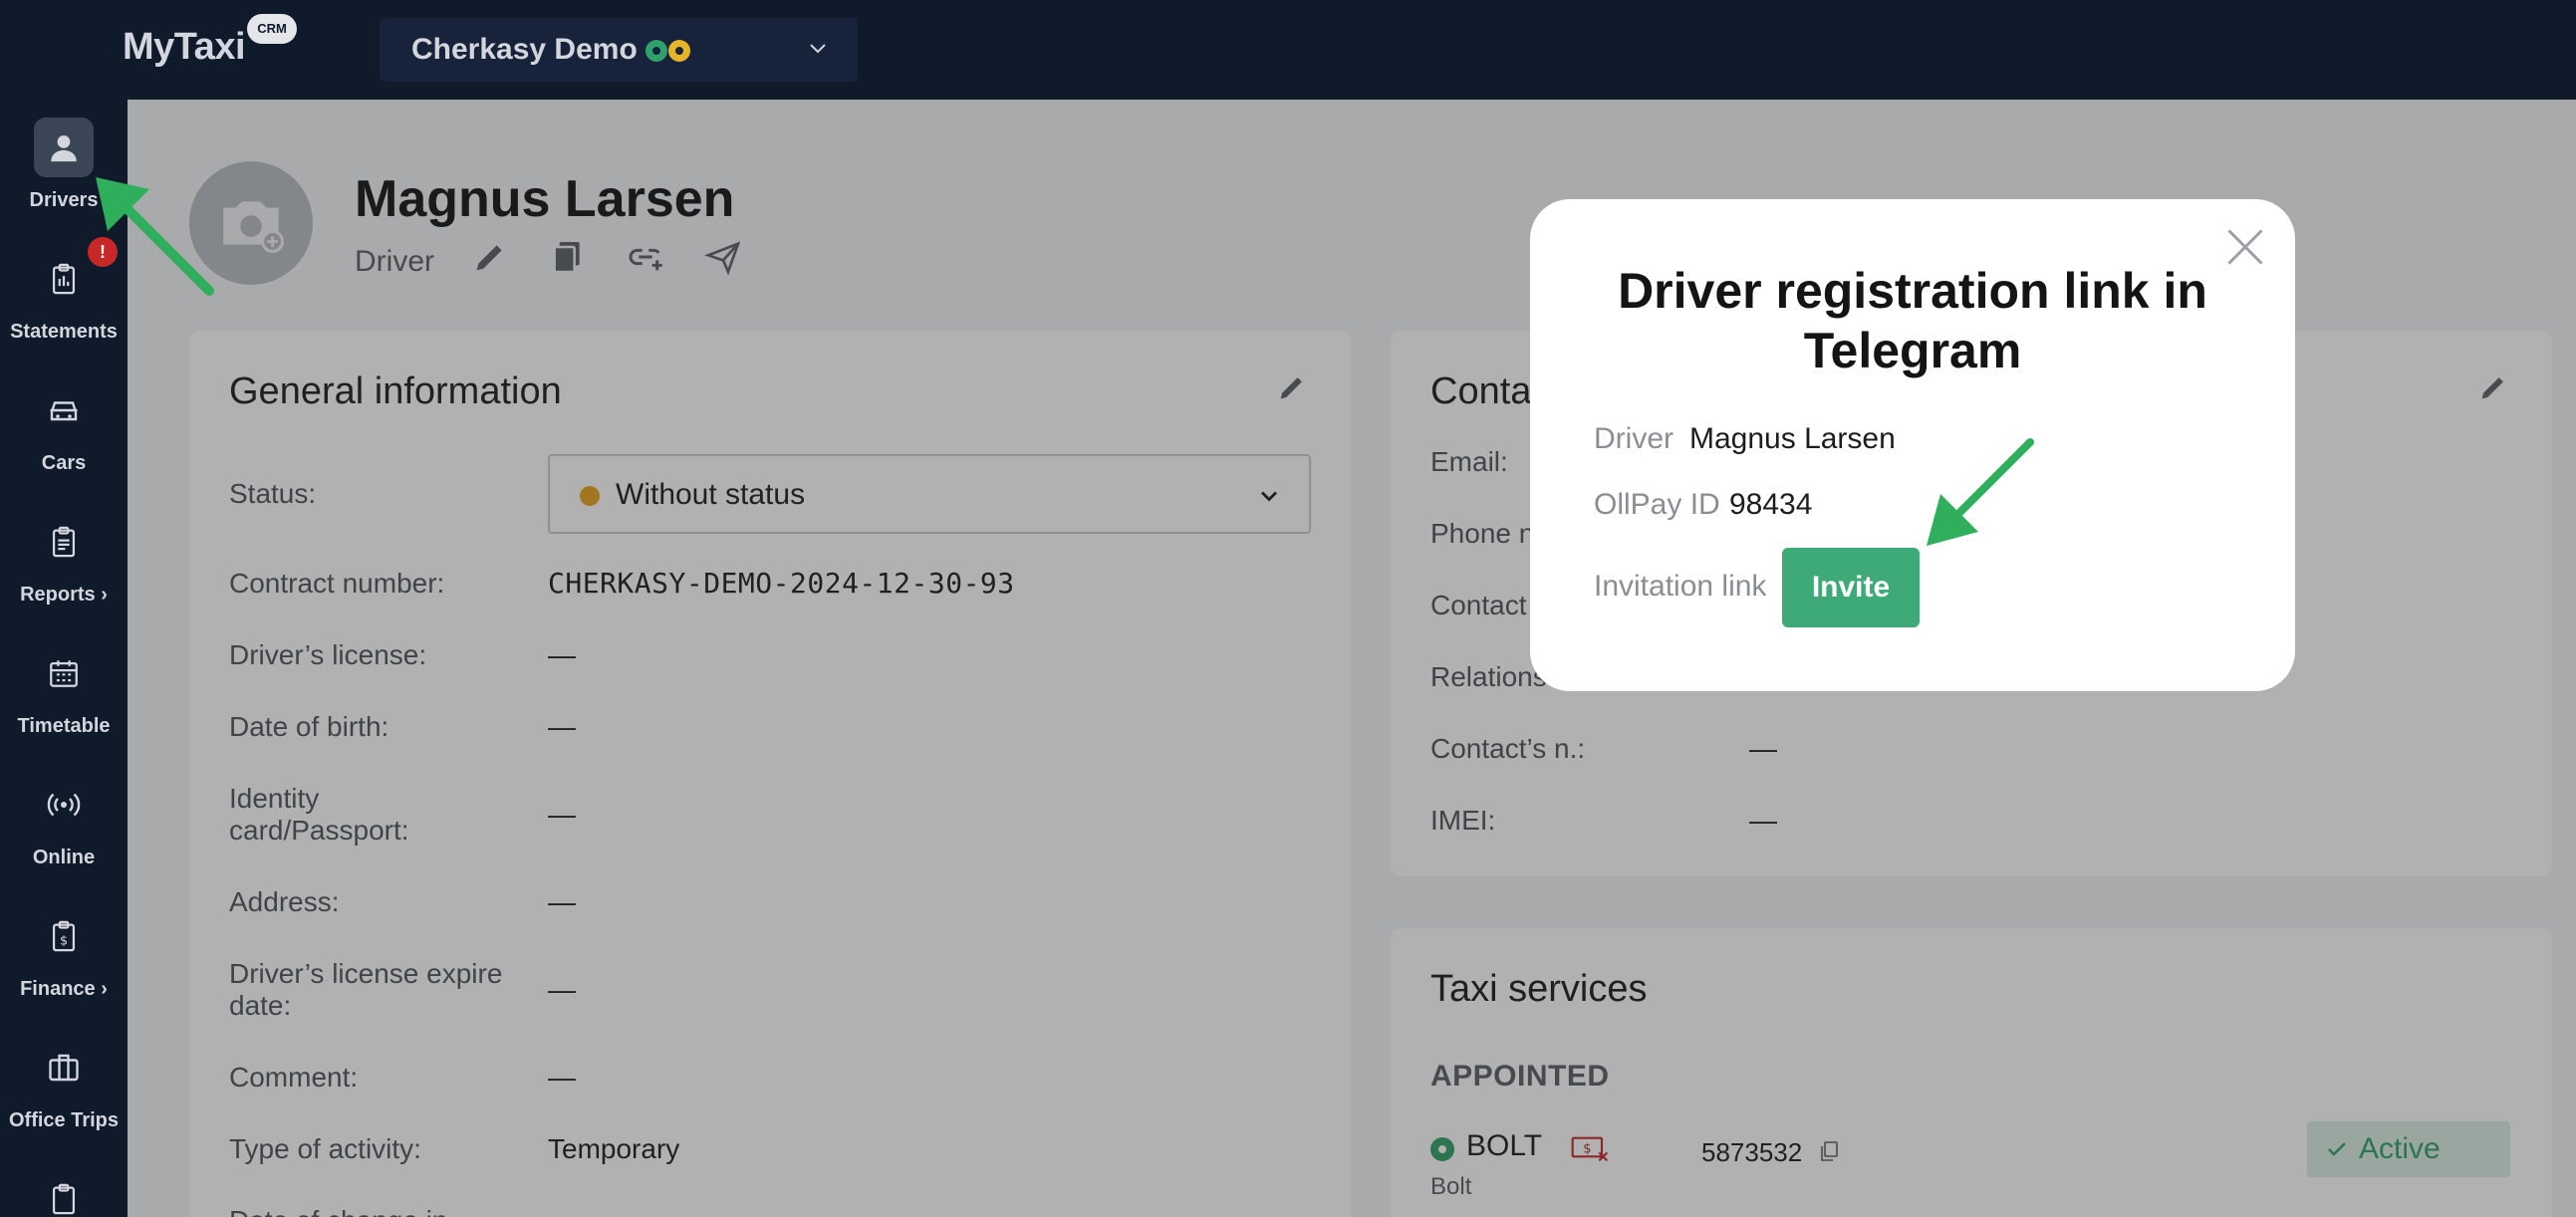  What do you see at coordinates (64, 463) in the screenshot?
I see `sidebar-item-label: Cars` at bounding box center [64, 463].